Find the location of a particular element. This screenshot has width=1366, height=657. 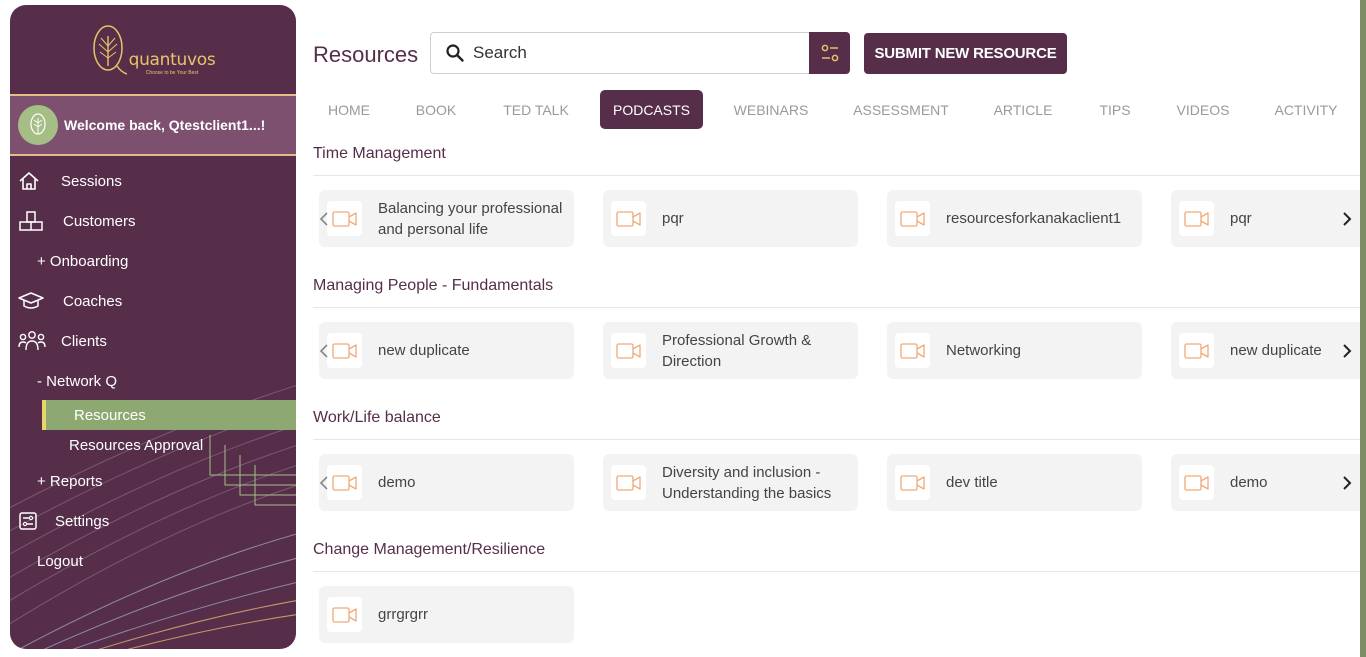

sidebar-item-onboarding: + Onboarding is located at coordinates (82, 261).